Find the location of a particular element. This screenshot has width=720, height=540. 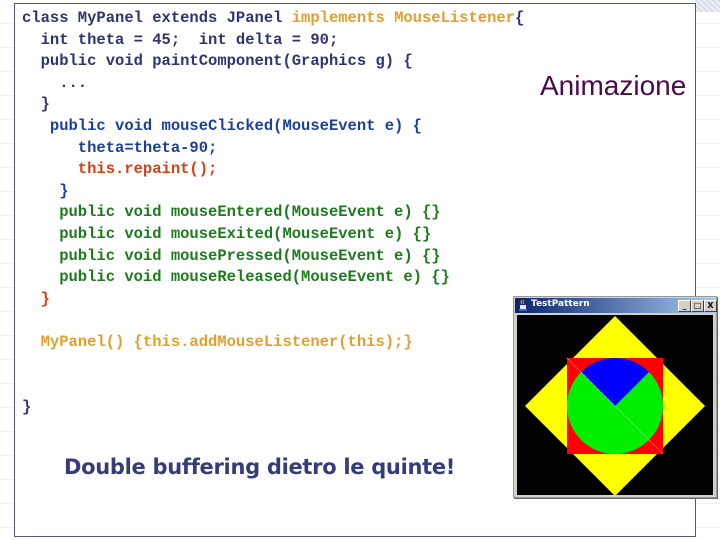

code-token: class MyPanel extends JPanel is located at coordinates (157, 18).